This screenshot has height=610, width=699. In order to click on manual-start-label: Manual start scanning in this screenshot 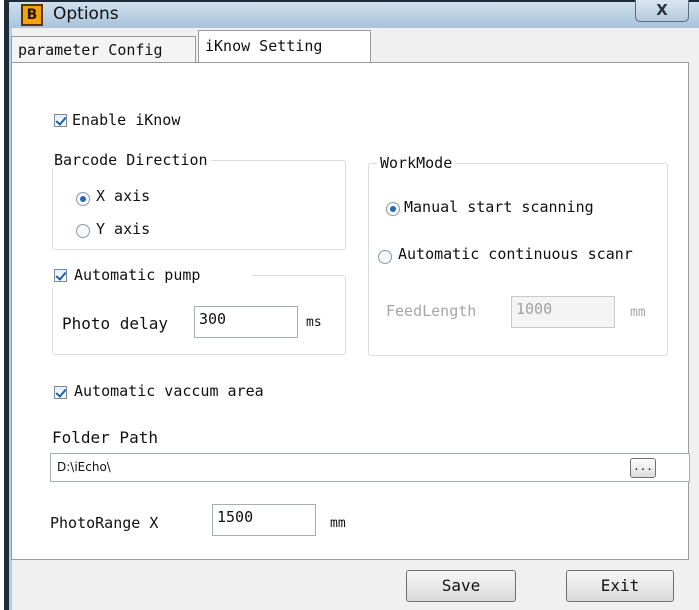, I will do `click(499, 207)`.